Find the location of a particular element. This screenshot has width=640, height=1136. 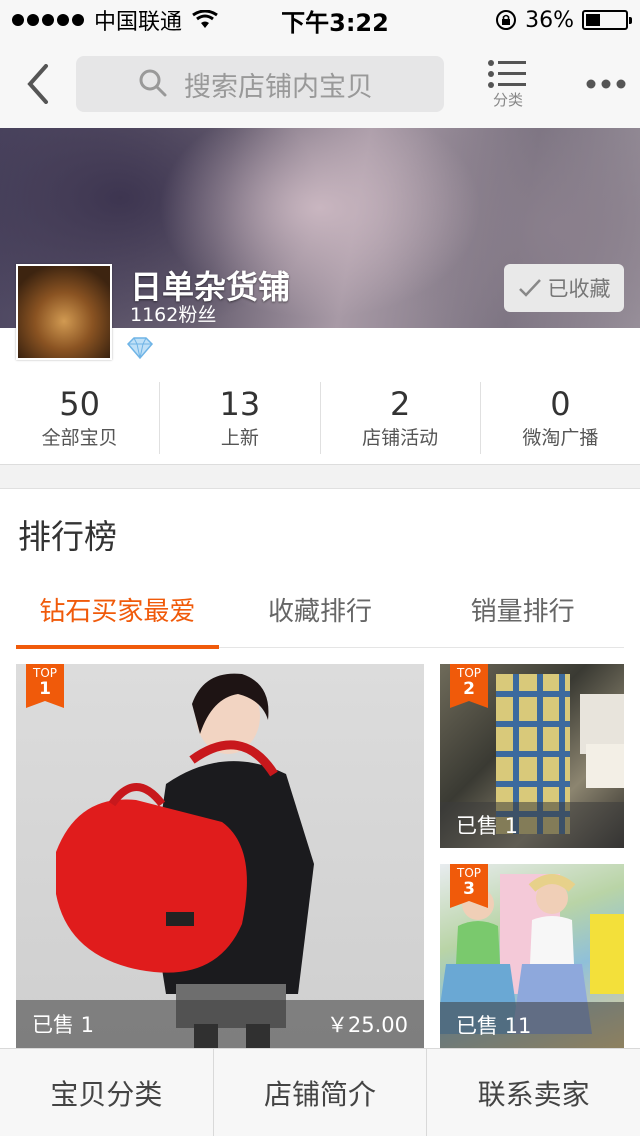

shop-fans: 1162粉丝 is located at coordinates (173, 315).